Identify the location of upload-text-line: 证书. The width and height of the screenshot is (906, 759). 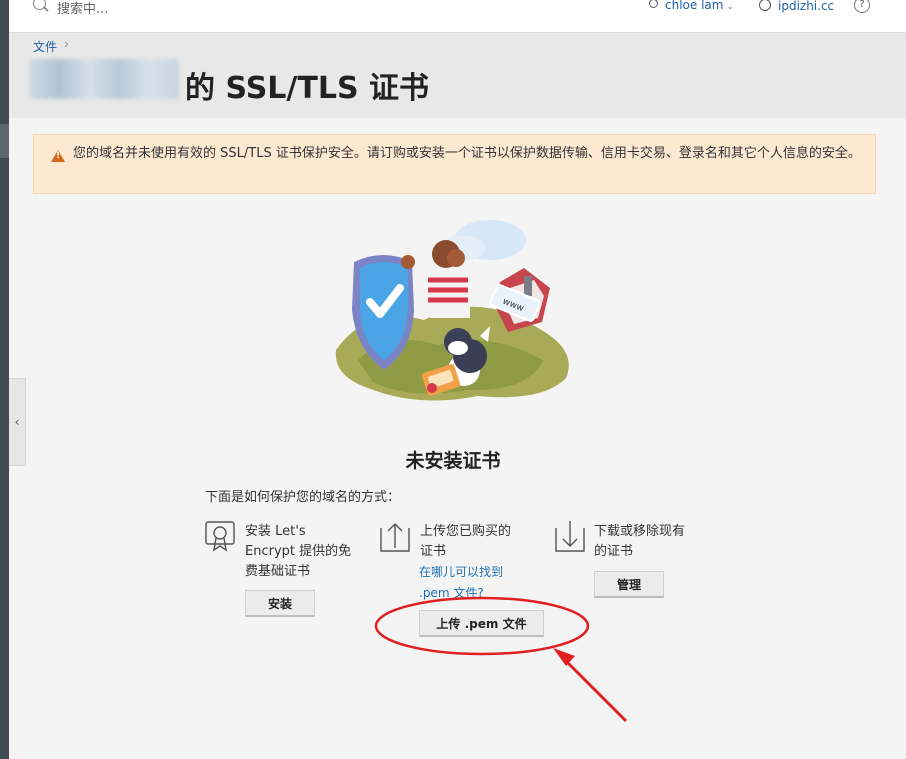
(433, 551).